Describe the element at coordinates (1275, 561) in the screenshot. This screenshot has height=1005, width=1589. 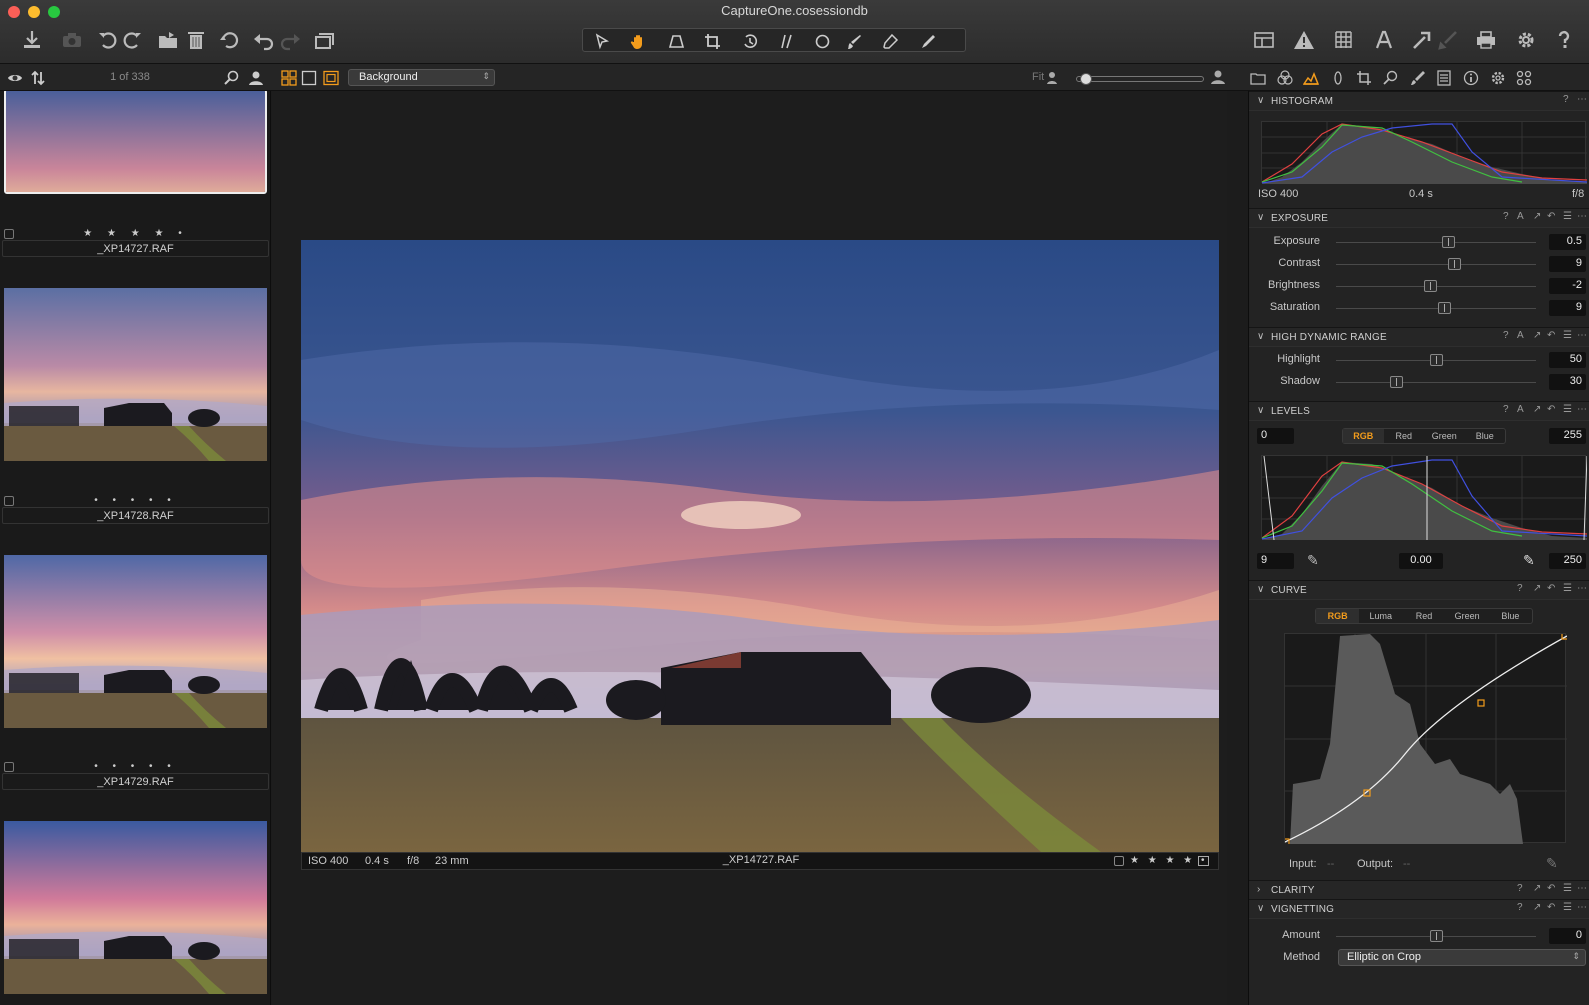
I see `levels-output-low: 9` at that location.